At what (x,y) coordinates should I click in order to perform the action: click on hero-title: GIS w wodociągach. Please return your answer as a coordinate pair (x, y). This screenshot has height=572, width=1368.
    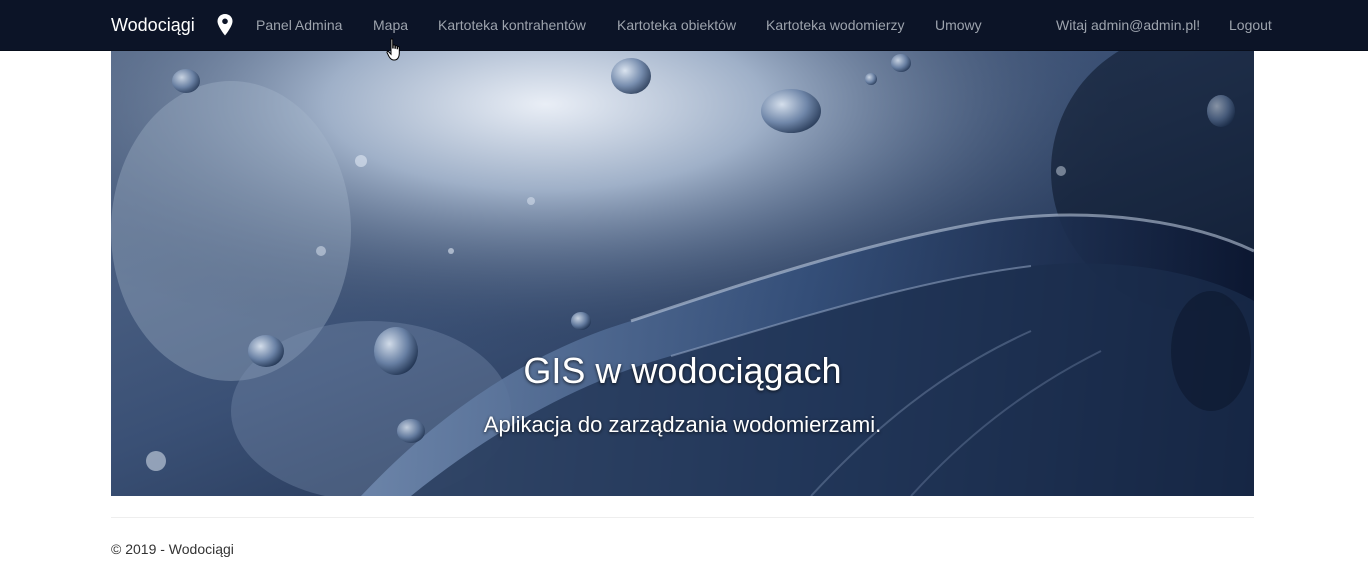
    Looking at the image, I should click on (682, 370).